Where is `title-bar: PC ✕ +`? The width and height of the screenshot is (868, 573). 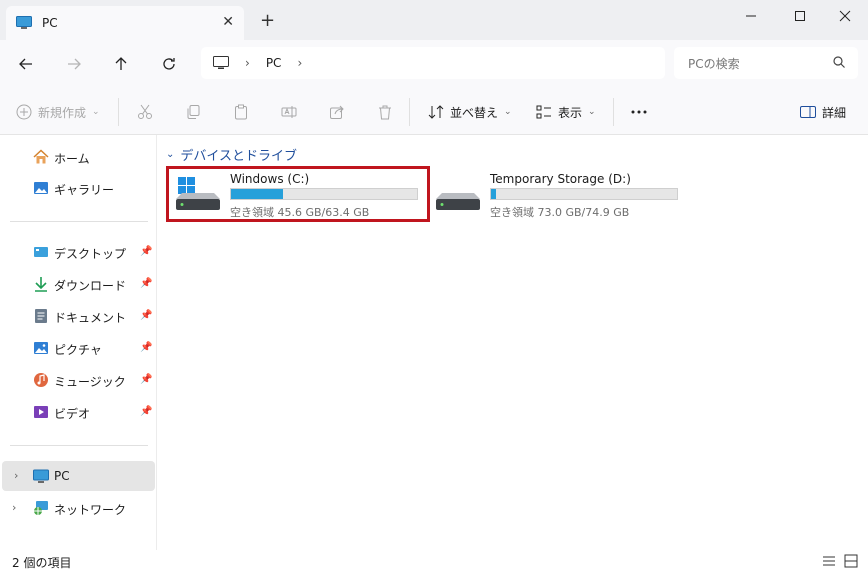 title-bar: PC ✕ + is located at coordinates (434, 20).